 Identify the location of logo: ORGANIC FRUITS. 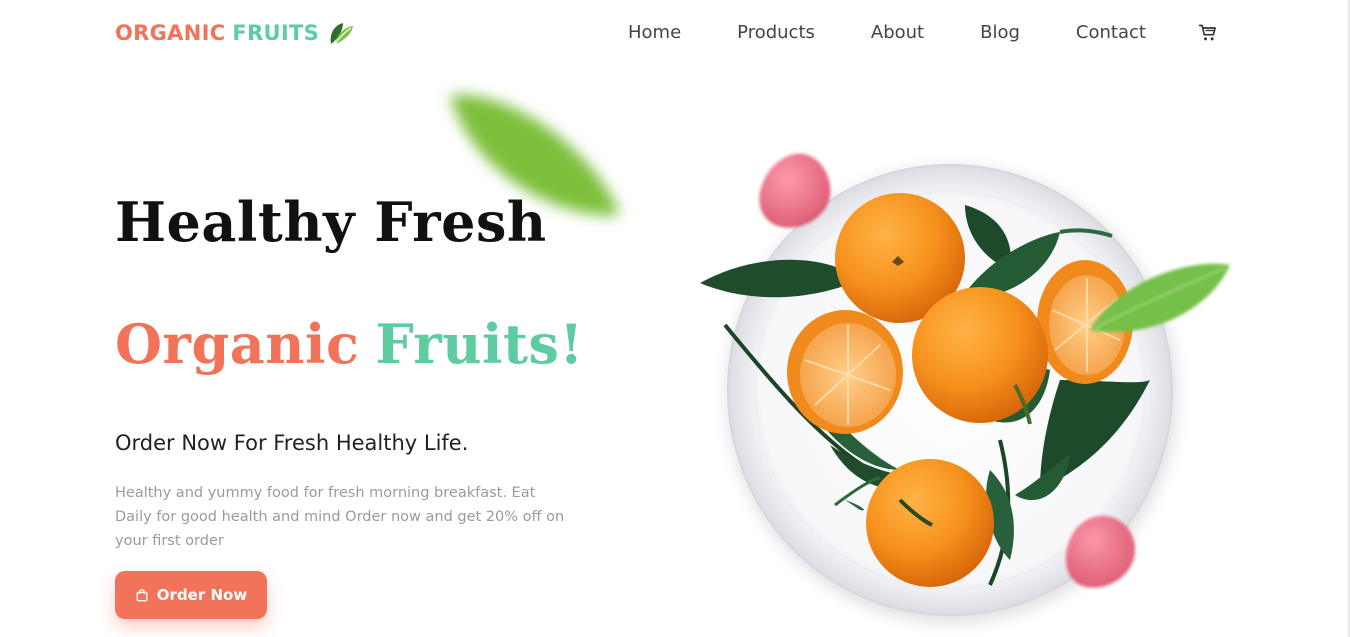
(235, 33).